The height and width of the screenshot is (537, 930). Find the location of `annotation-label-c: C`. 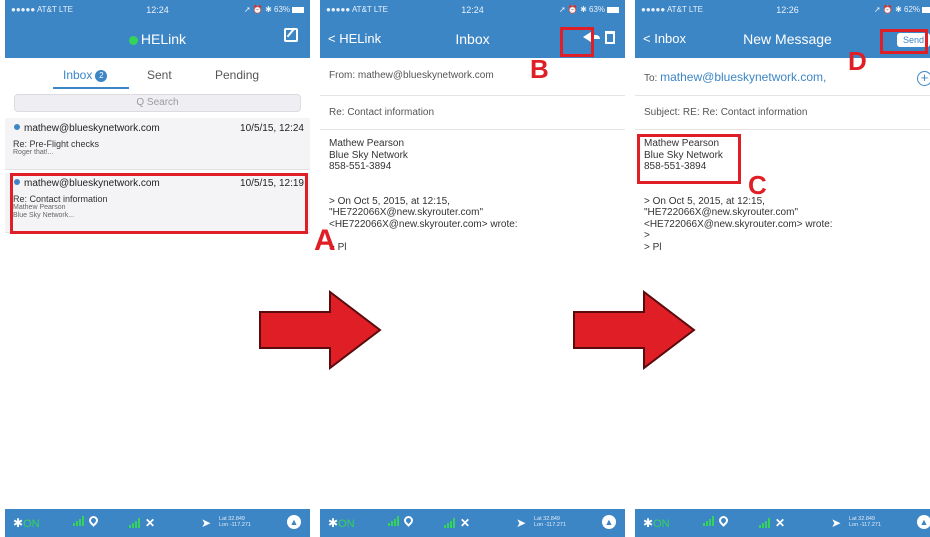

annotation-label-c: C is located at coordinates (757, 185).